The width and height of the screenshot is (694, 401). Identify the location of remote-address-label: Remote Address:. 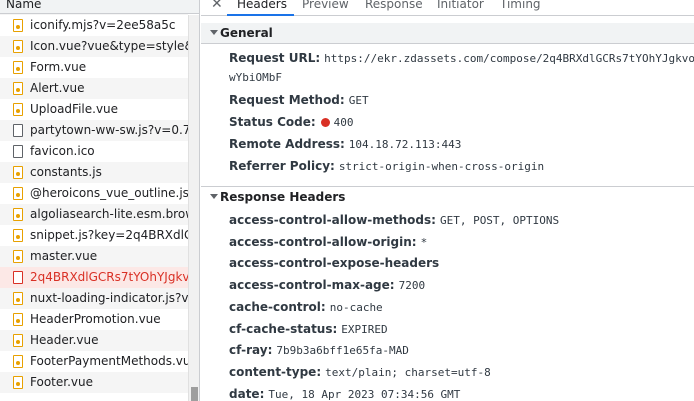
(287, 144).